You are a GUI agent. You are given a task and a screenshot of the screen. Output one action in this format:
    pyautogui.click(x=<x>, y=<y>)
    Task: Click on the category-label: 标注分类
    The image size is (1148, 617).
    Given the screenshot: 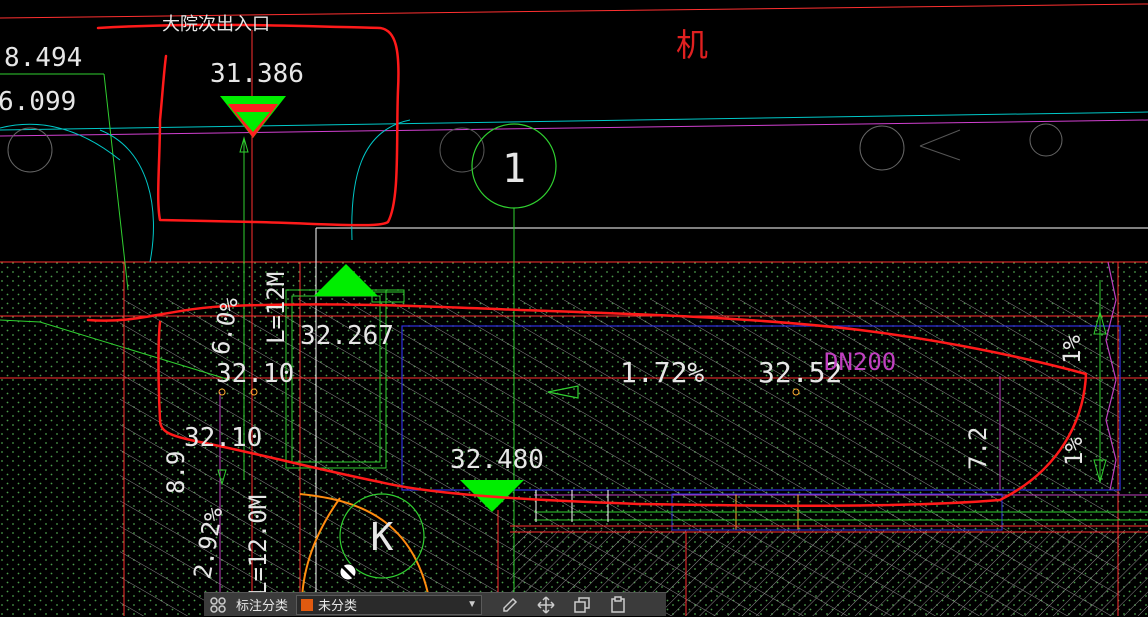 What is the action you would take?
    pyautogui.click(x=262, y=605)
    